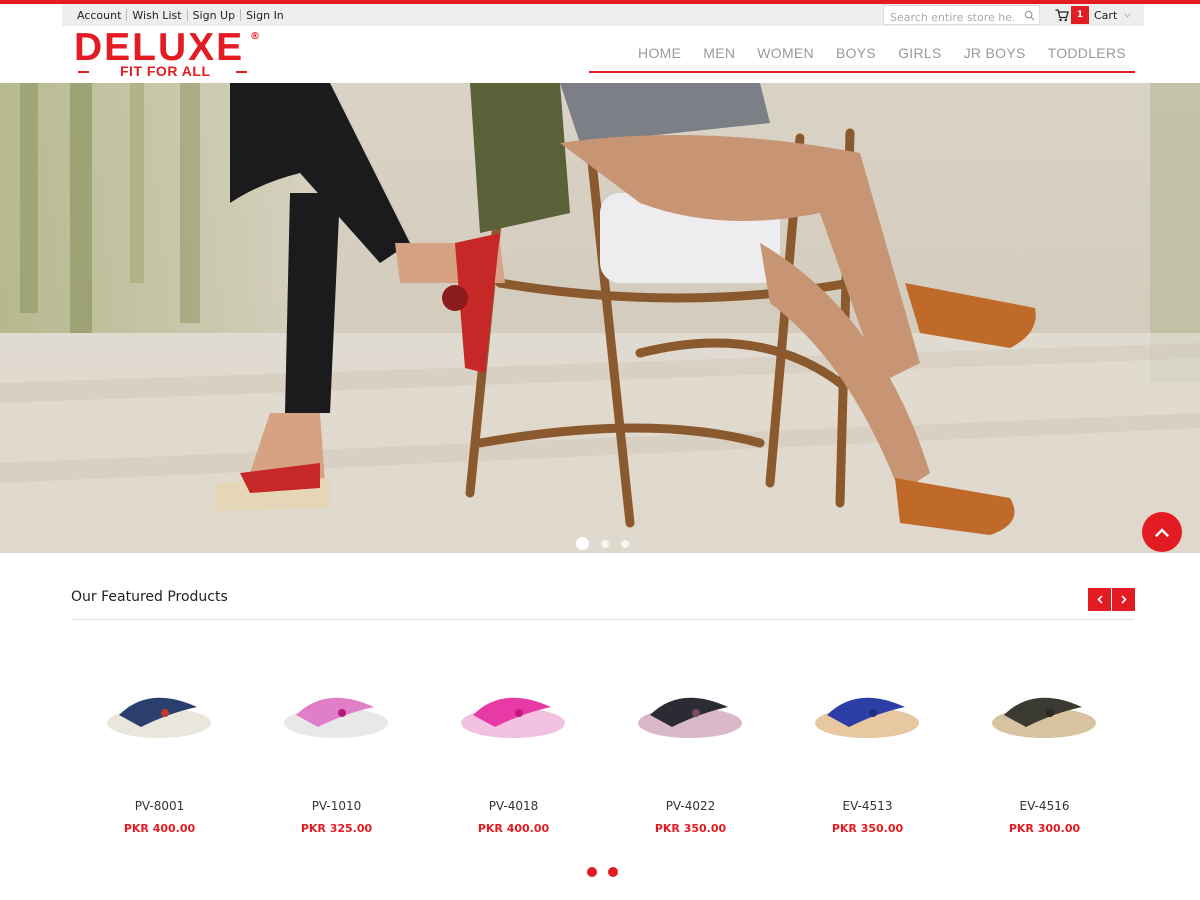  What do you see at coordinates (336, 828) in the screenshot?
I see `product-price: PKR 325.00` at bounding box center [336, 828].